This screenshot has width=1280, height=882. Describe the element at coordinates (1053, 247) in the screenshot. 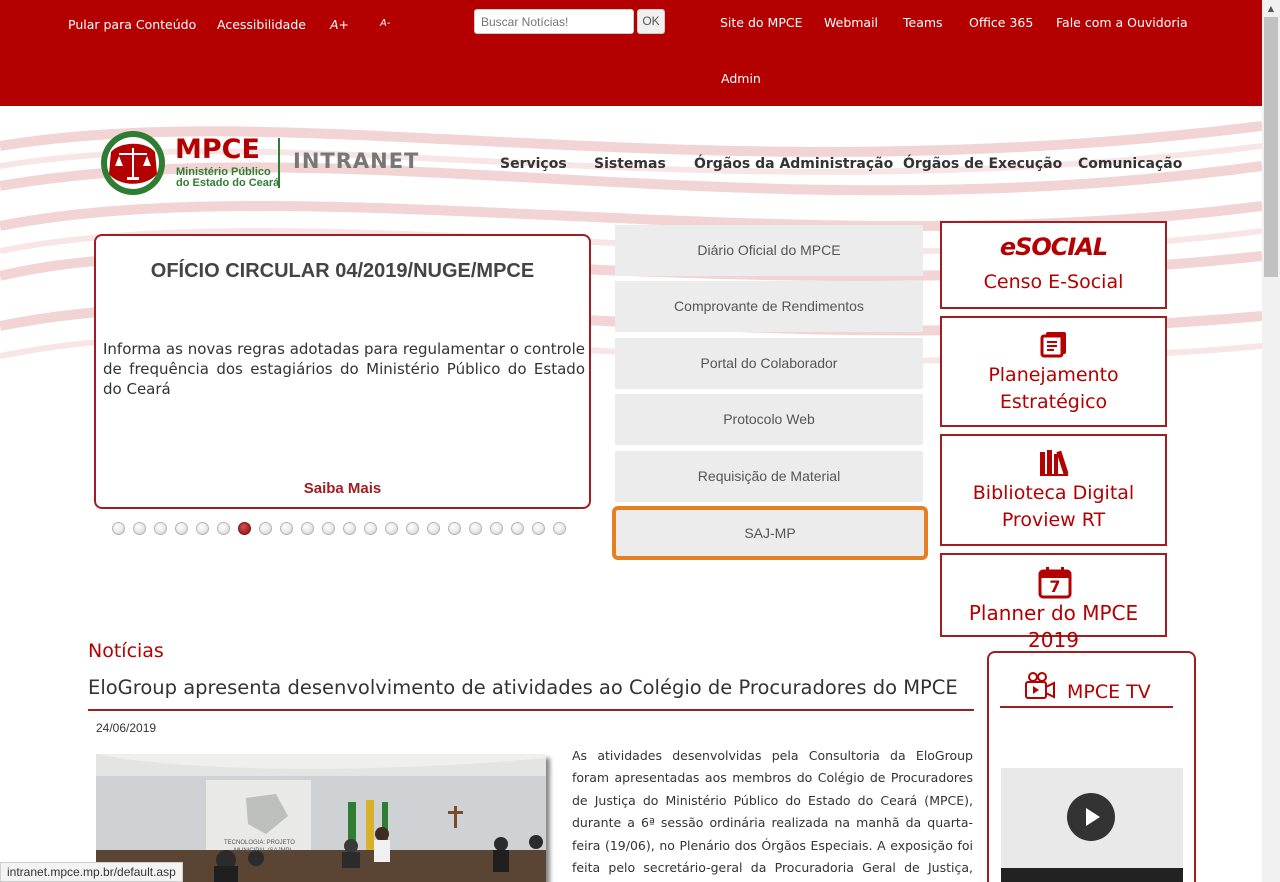

I see `esocial-logo: eSOCIAL` at that location.